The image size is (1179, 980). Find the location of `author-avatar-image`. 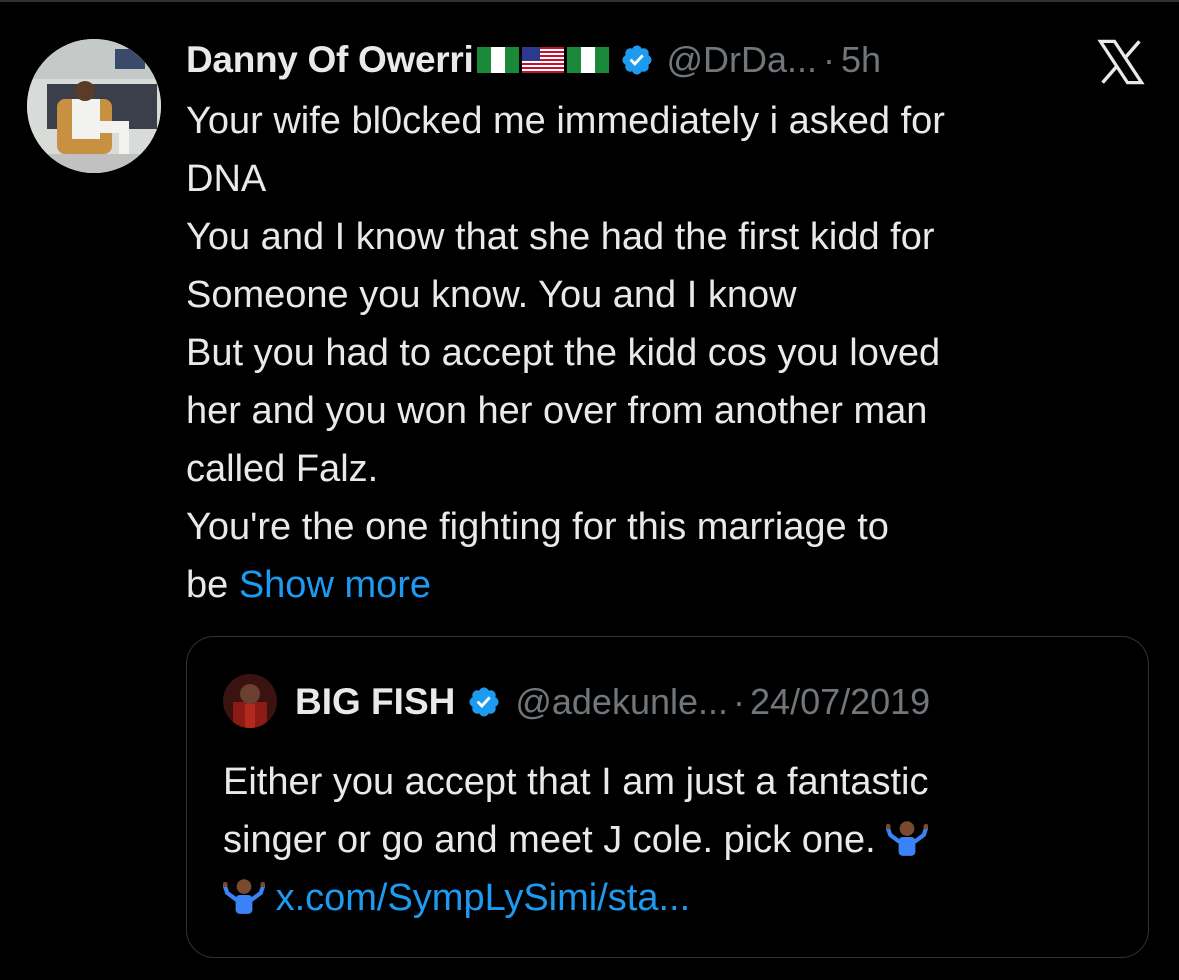

author-avatar-image is located at coordinates (94, 106).